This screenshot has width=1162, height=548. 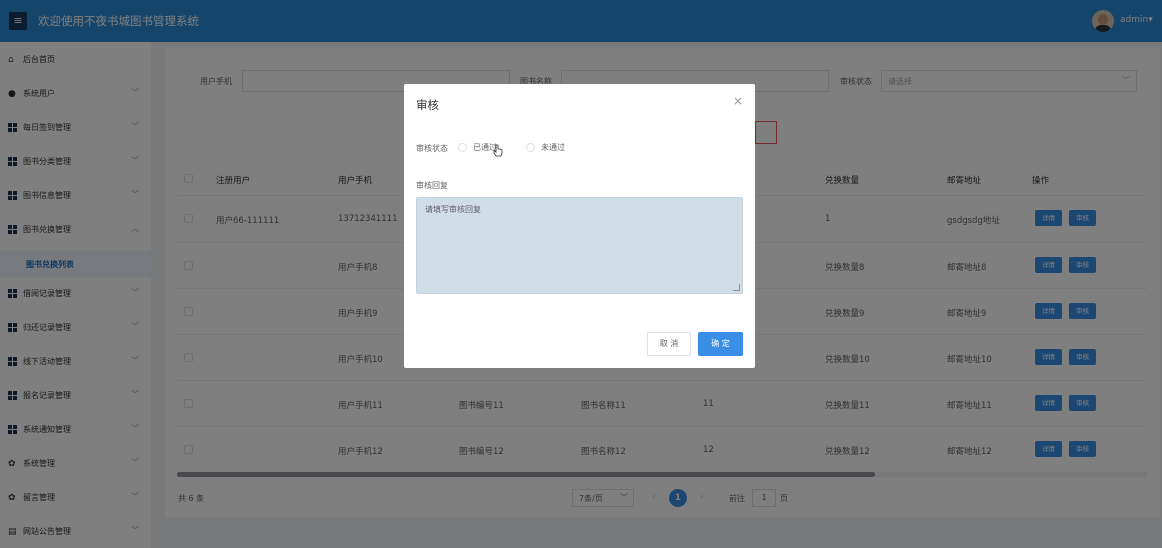 What do you see at coordinates (736, 287) in the screenshot?
I see `resize-handle-icon` at bounding box center [736, 287].